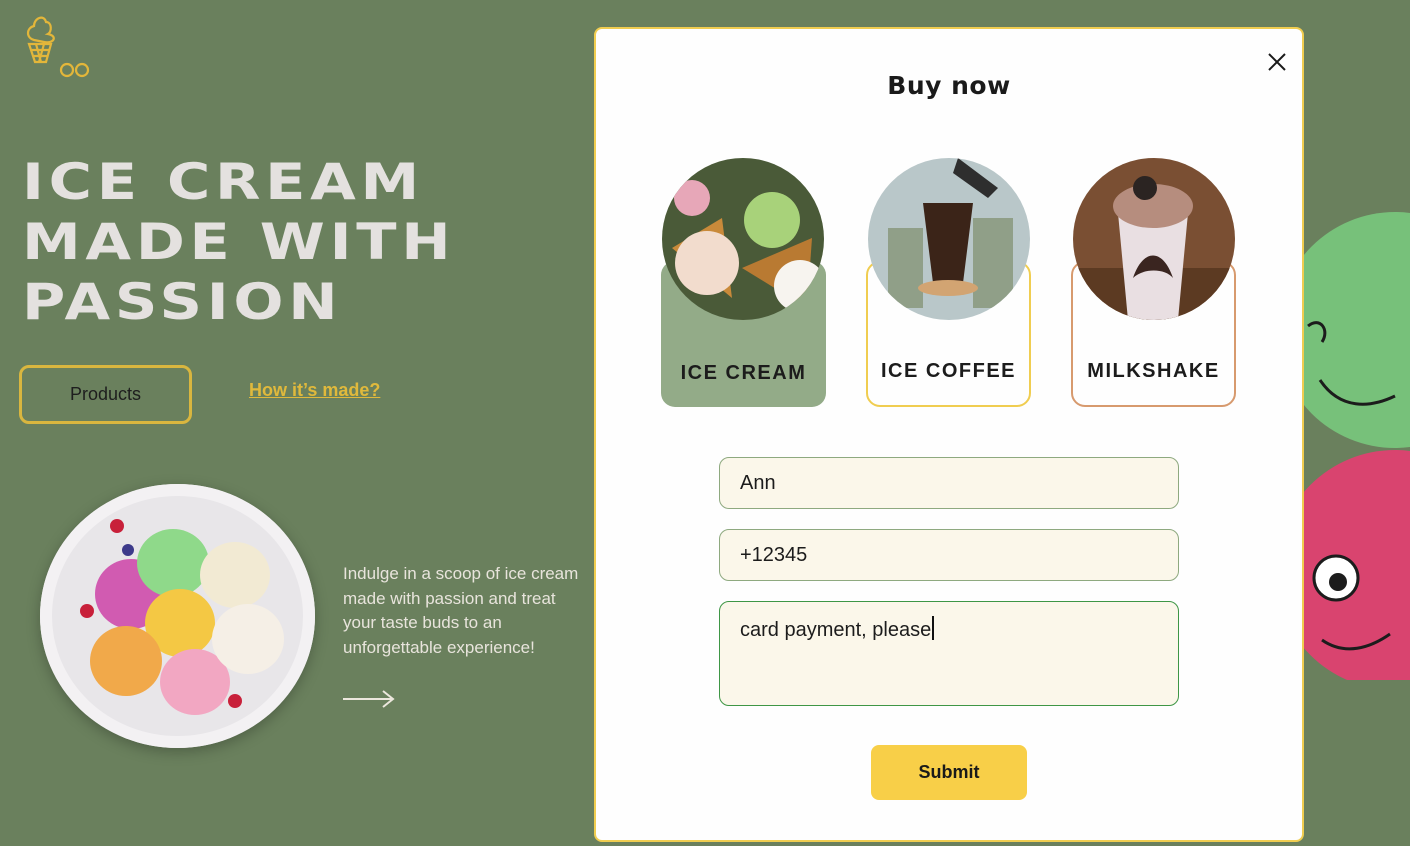 The width and height of the screenshot is (1410, 846). Describe the element at coordinates (836, 630) in the screenshot. I see `comment-textarea-value: card payment, please` at that location.